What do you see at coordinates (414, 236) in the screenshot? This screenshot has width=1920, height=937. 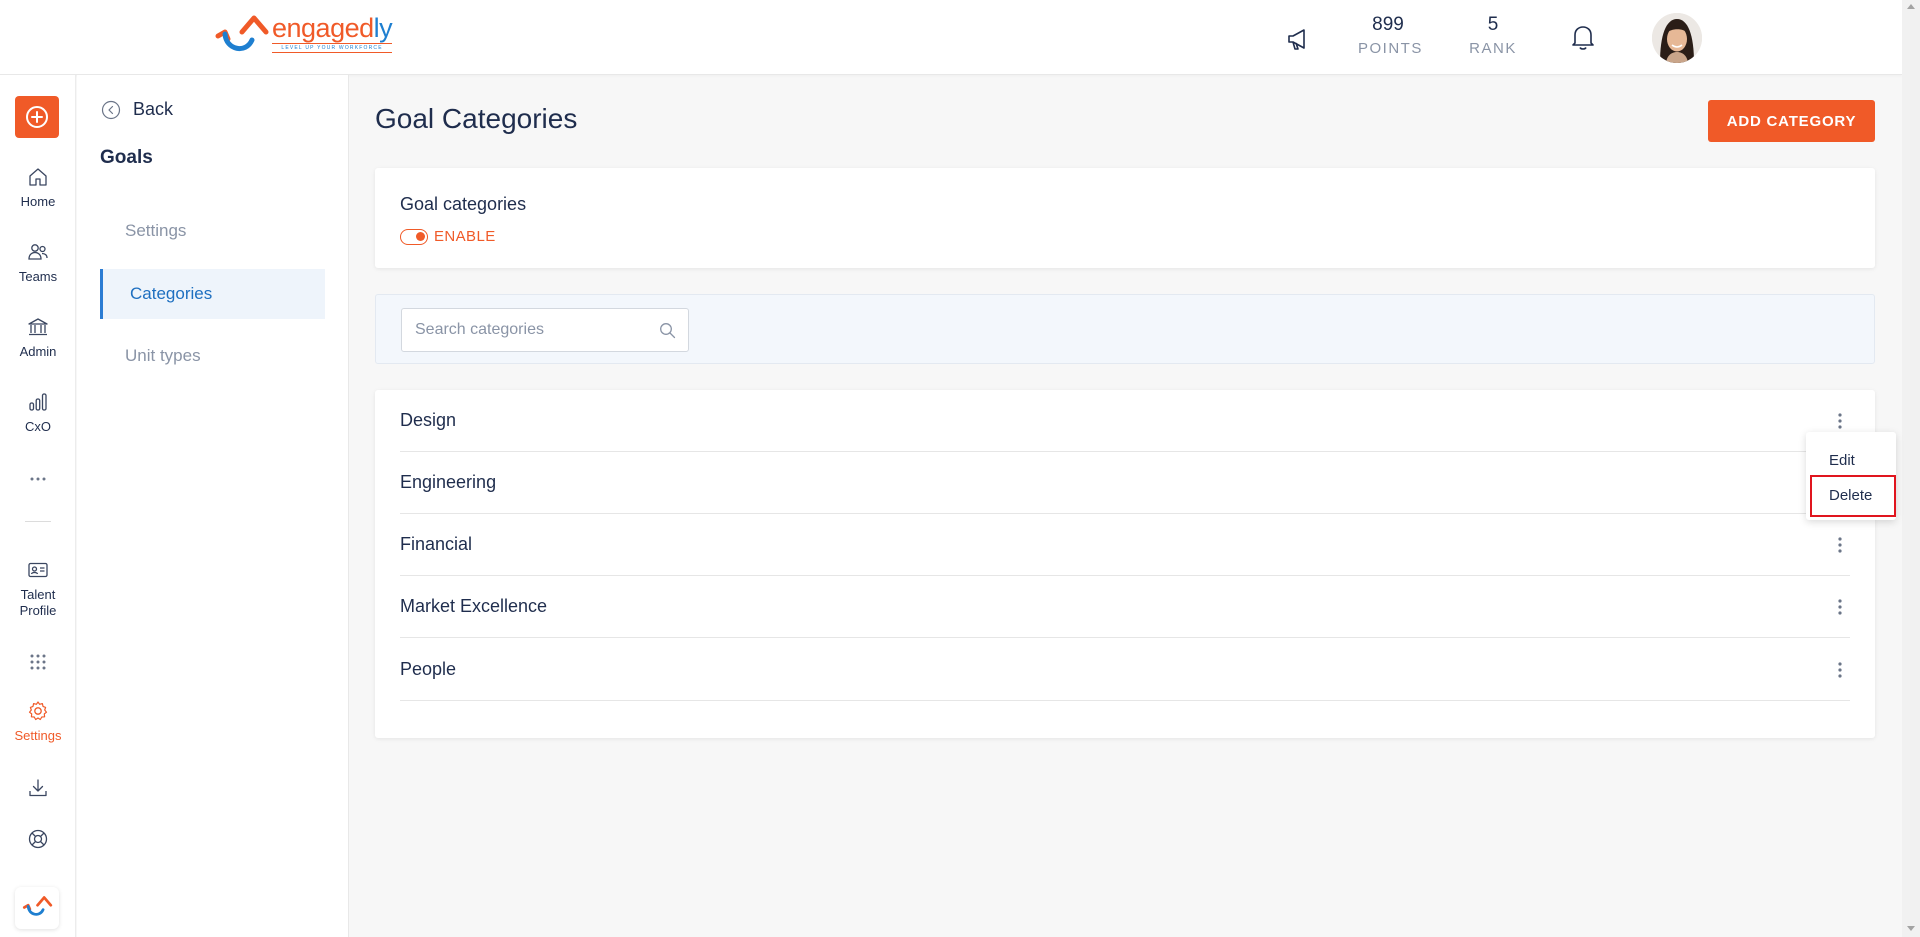 I see `toggle-switch` at bounding box center [414, 236].